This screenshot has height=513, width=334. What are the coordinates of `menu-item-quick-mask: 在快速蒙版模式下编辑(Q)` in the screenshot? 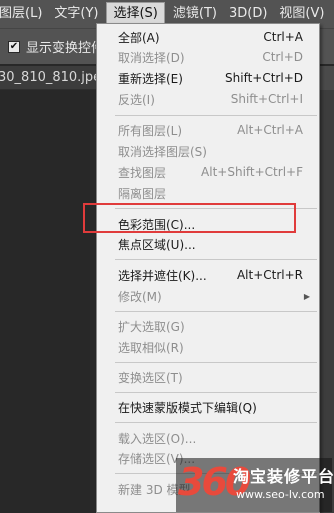 It's located at (208, 407).